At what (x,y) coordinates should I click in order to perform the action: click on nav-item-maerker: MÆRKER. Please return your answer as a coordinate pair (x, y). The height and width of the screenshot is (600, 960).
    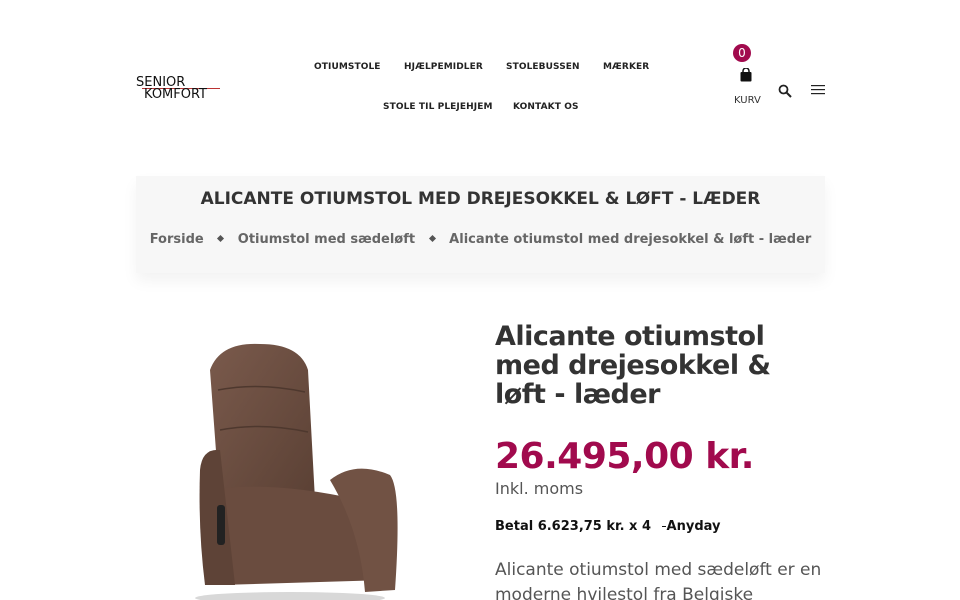
    Looking at the image, I should click on (626, 67).